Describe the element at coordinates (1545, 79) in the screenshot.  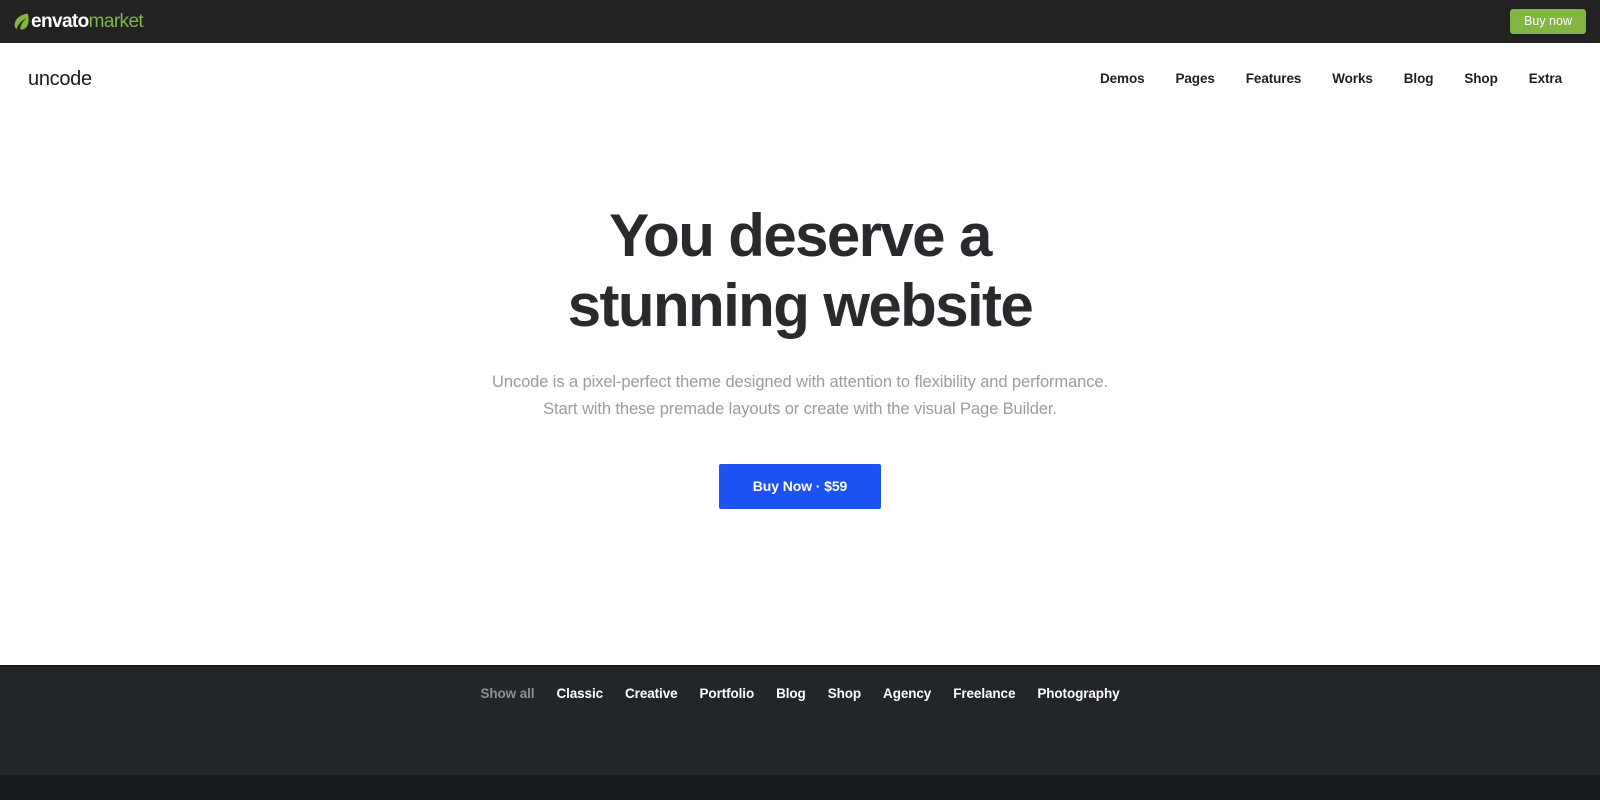
I see `nav-item-extra: Extra` at that location.